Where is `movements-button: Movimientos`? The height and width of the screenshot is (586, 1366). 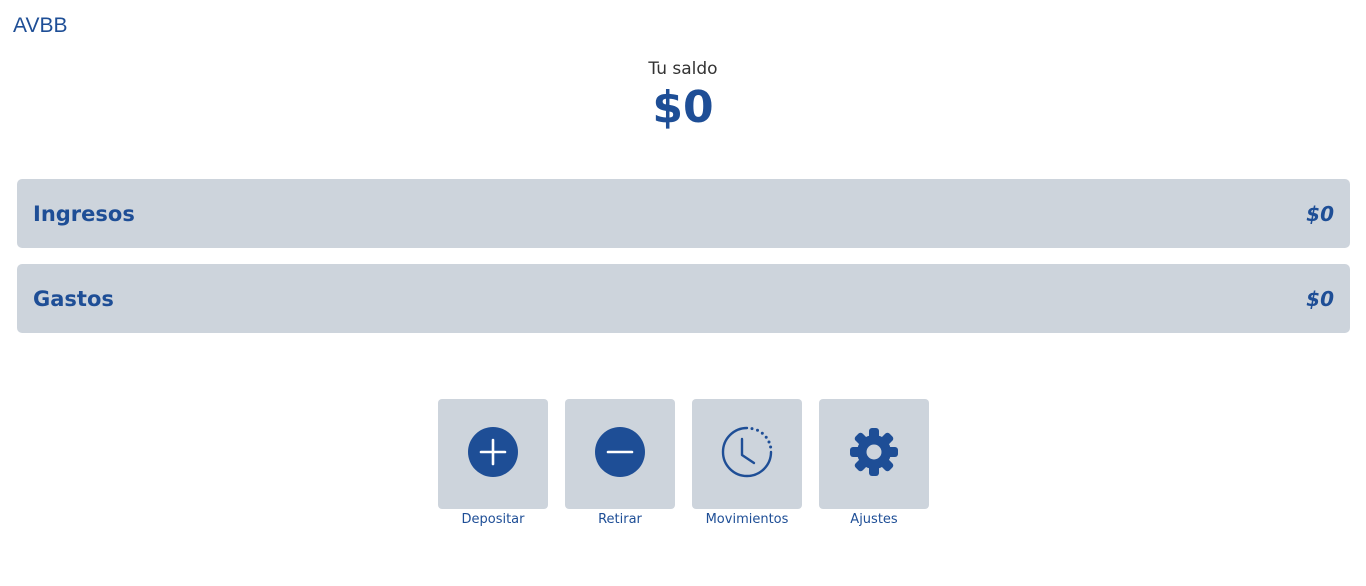
movements-button: Movimientos is located at coordinates (747, 463).